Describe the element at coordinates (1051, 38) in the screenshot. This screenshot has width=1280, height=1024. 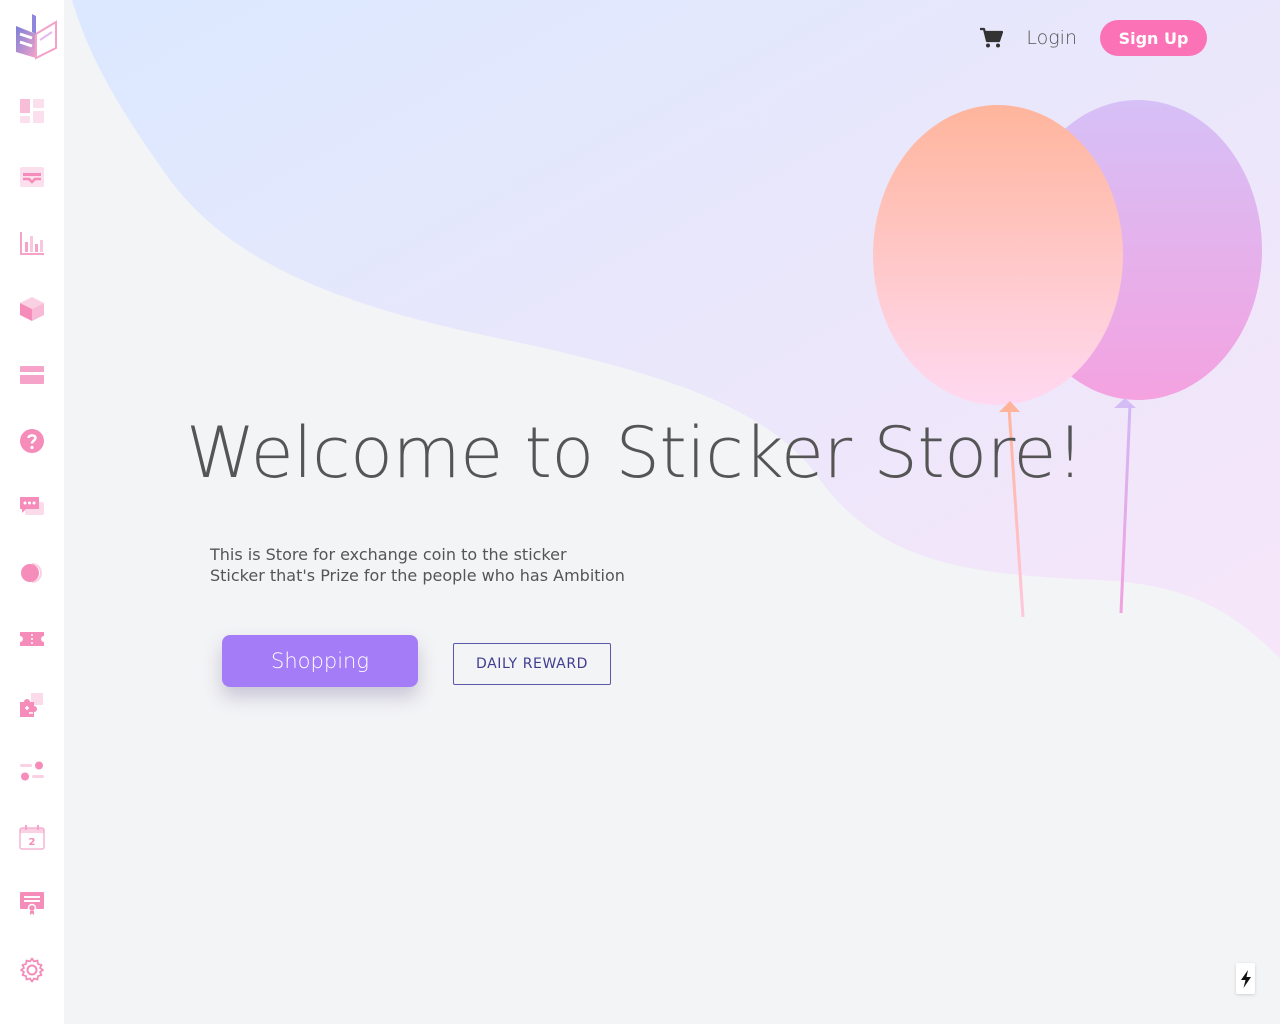
I see `login-link: Login` at that location.